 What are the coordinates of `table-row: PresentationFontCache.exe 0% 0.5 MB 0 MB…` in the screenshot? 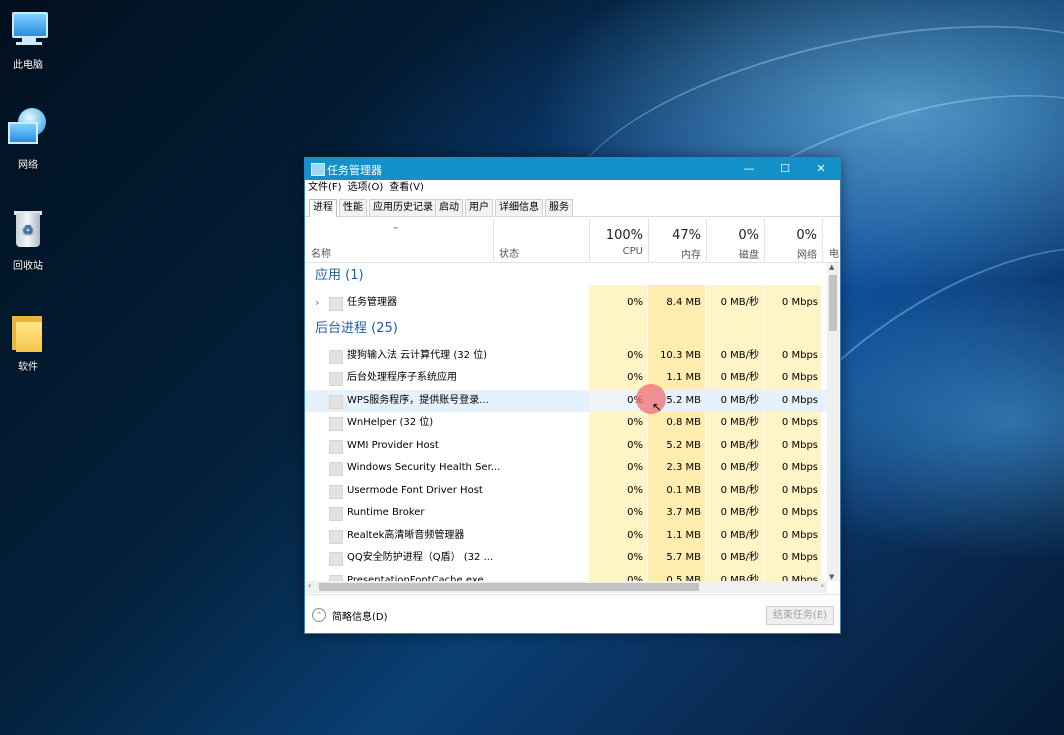 It's located at (566, 575).